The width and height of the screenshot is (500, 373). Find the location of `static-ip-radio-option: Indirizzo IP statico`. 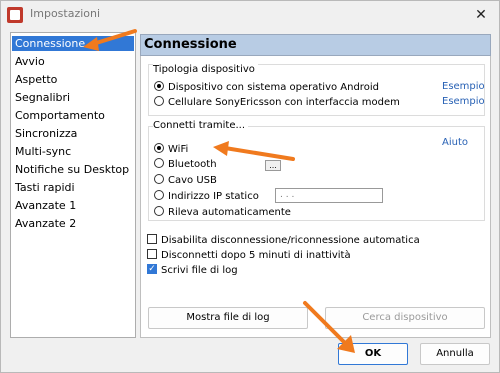

static-ip-radio-option: Indirizzo IP statico is located at coordinates (206, 197).